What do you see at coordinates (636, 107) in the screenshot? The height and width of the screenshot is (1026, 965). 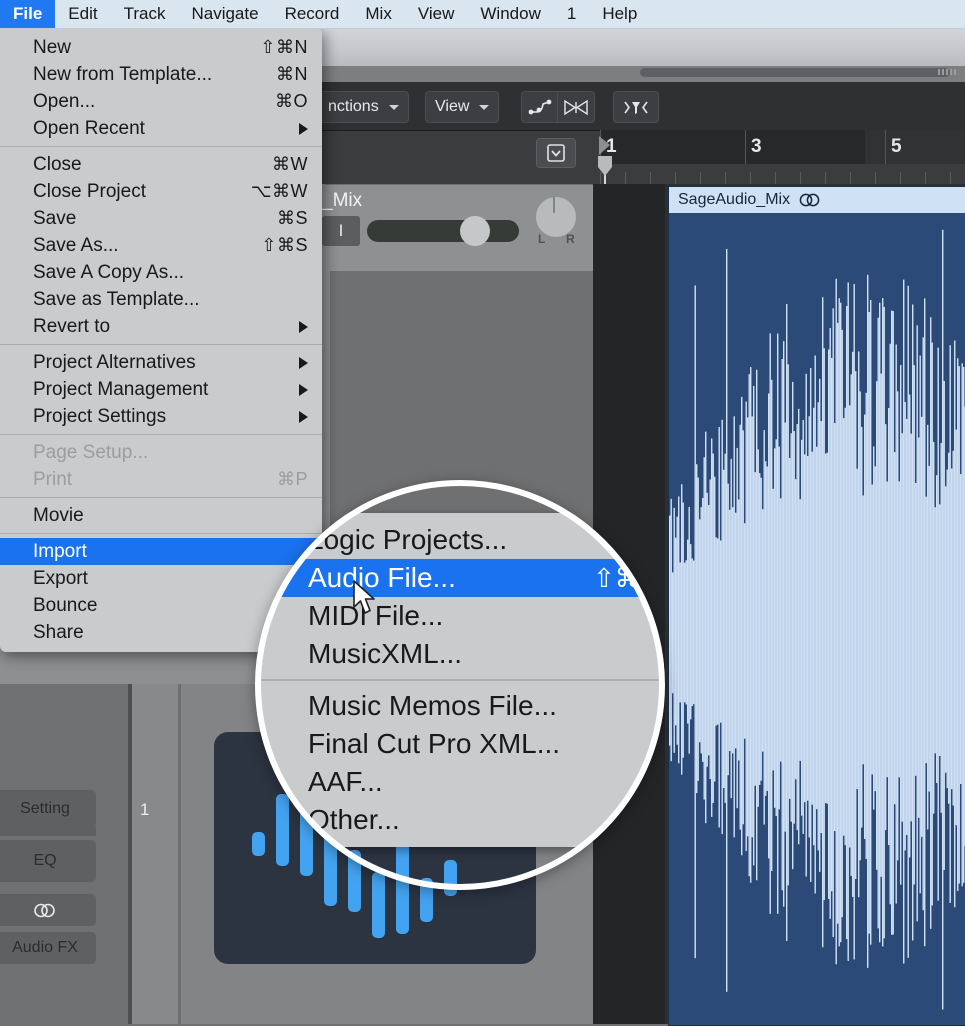 I see `snap-filter-icon` at bounding box center [636, 107].